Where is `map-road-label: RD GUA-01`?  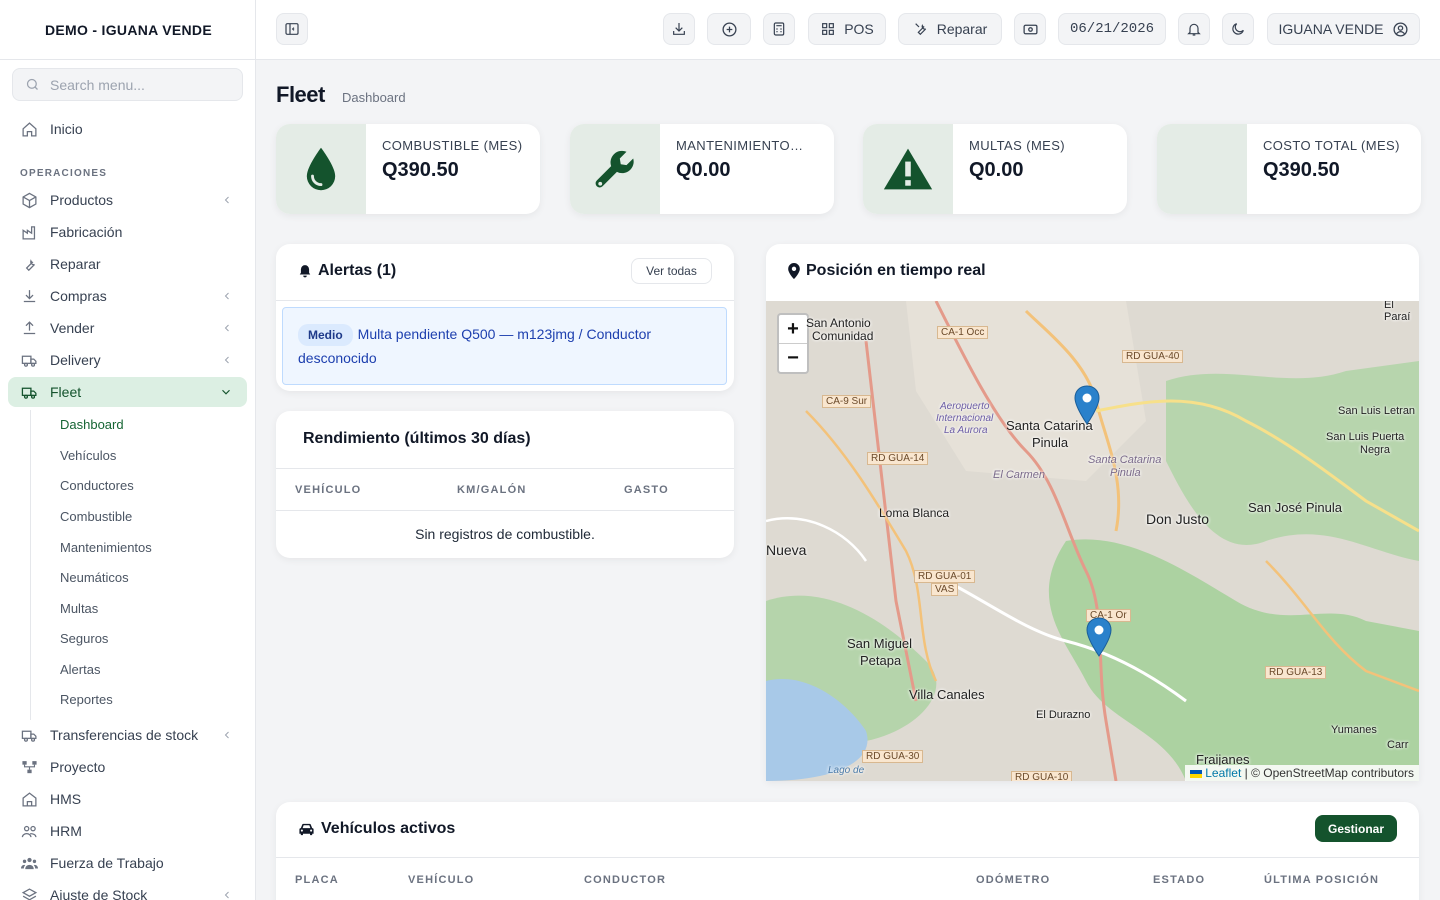 map-road-label: RD GUA-01 is located at coordinates (945, 576).